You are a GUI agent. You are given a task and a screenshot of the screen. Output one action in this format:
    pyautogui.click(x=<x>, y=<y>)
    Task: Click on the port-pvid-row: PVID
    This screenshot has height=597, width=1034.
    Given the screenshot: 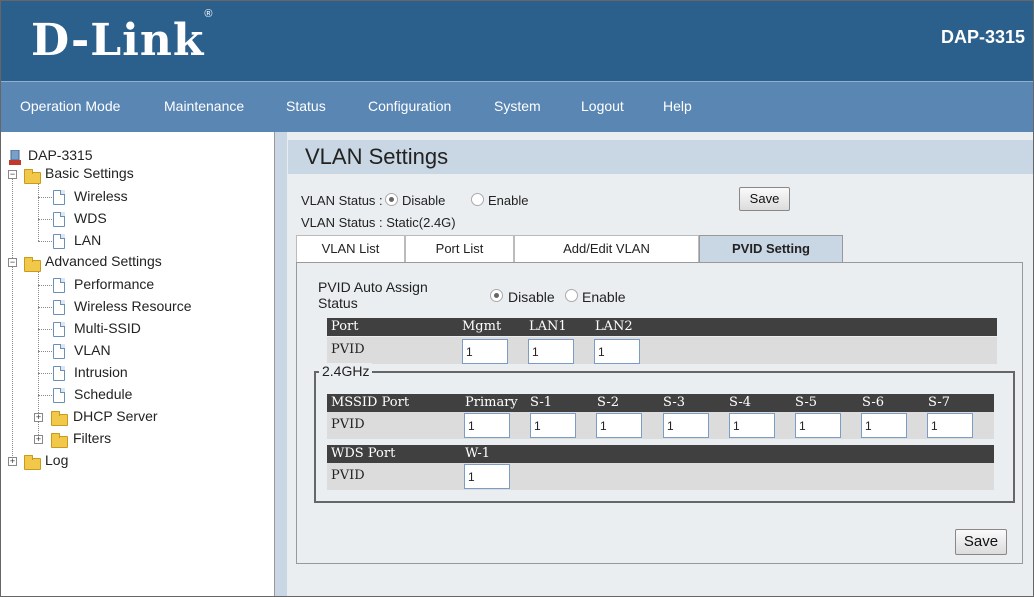 What is the action you would take?
    pyautogui.click(x=662, y=350)
    